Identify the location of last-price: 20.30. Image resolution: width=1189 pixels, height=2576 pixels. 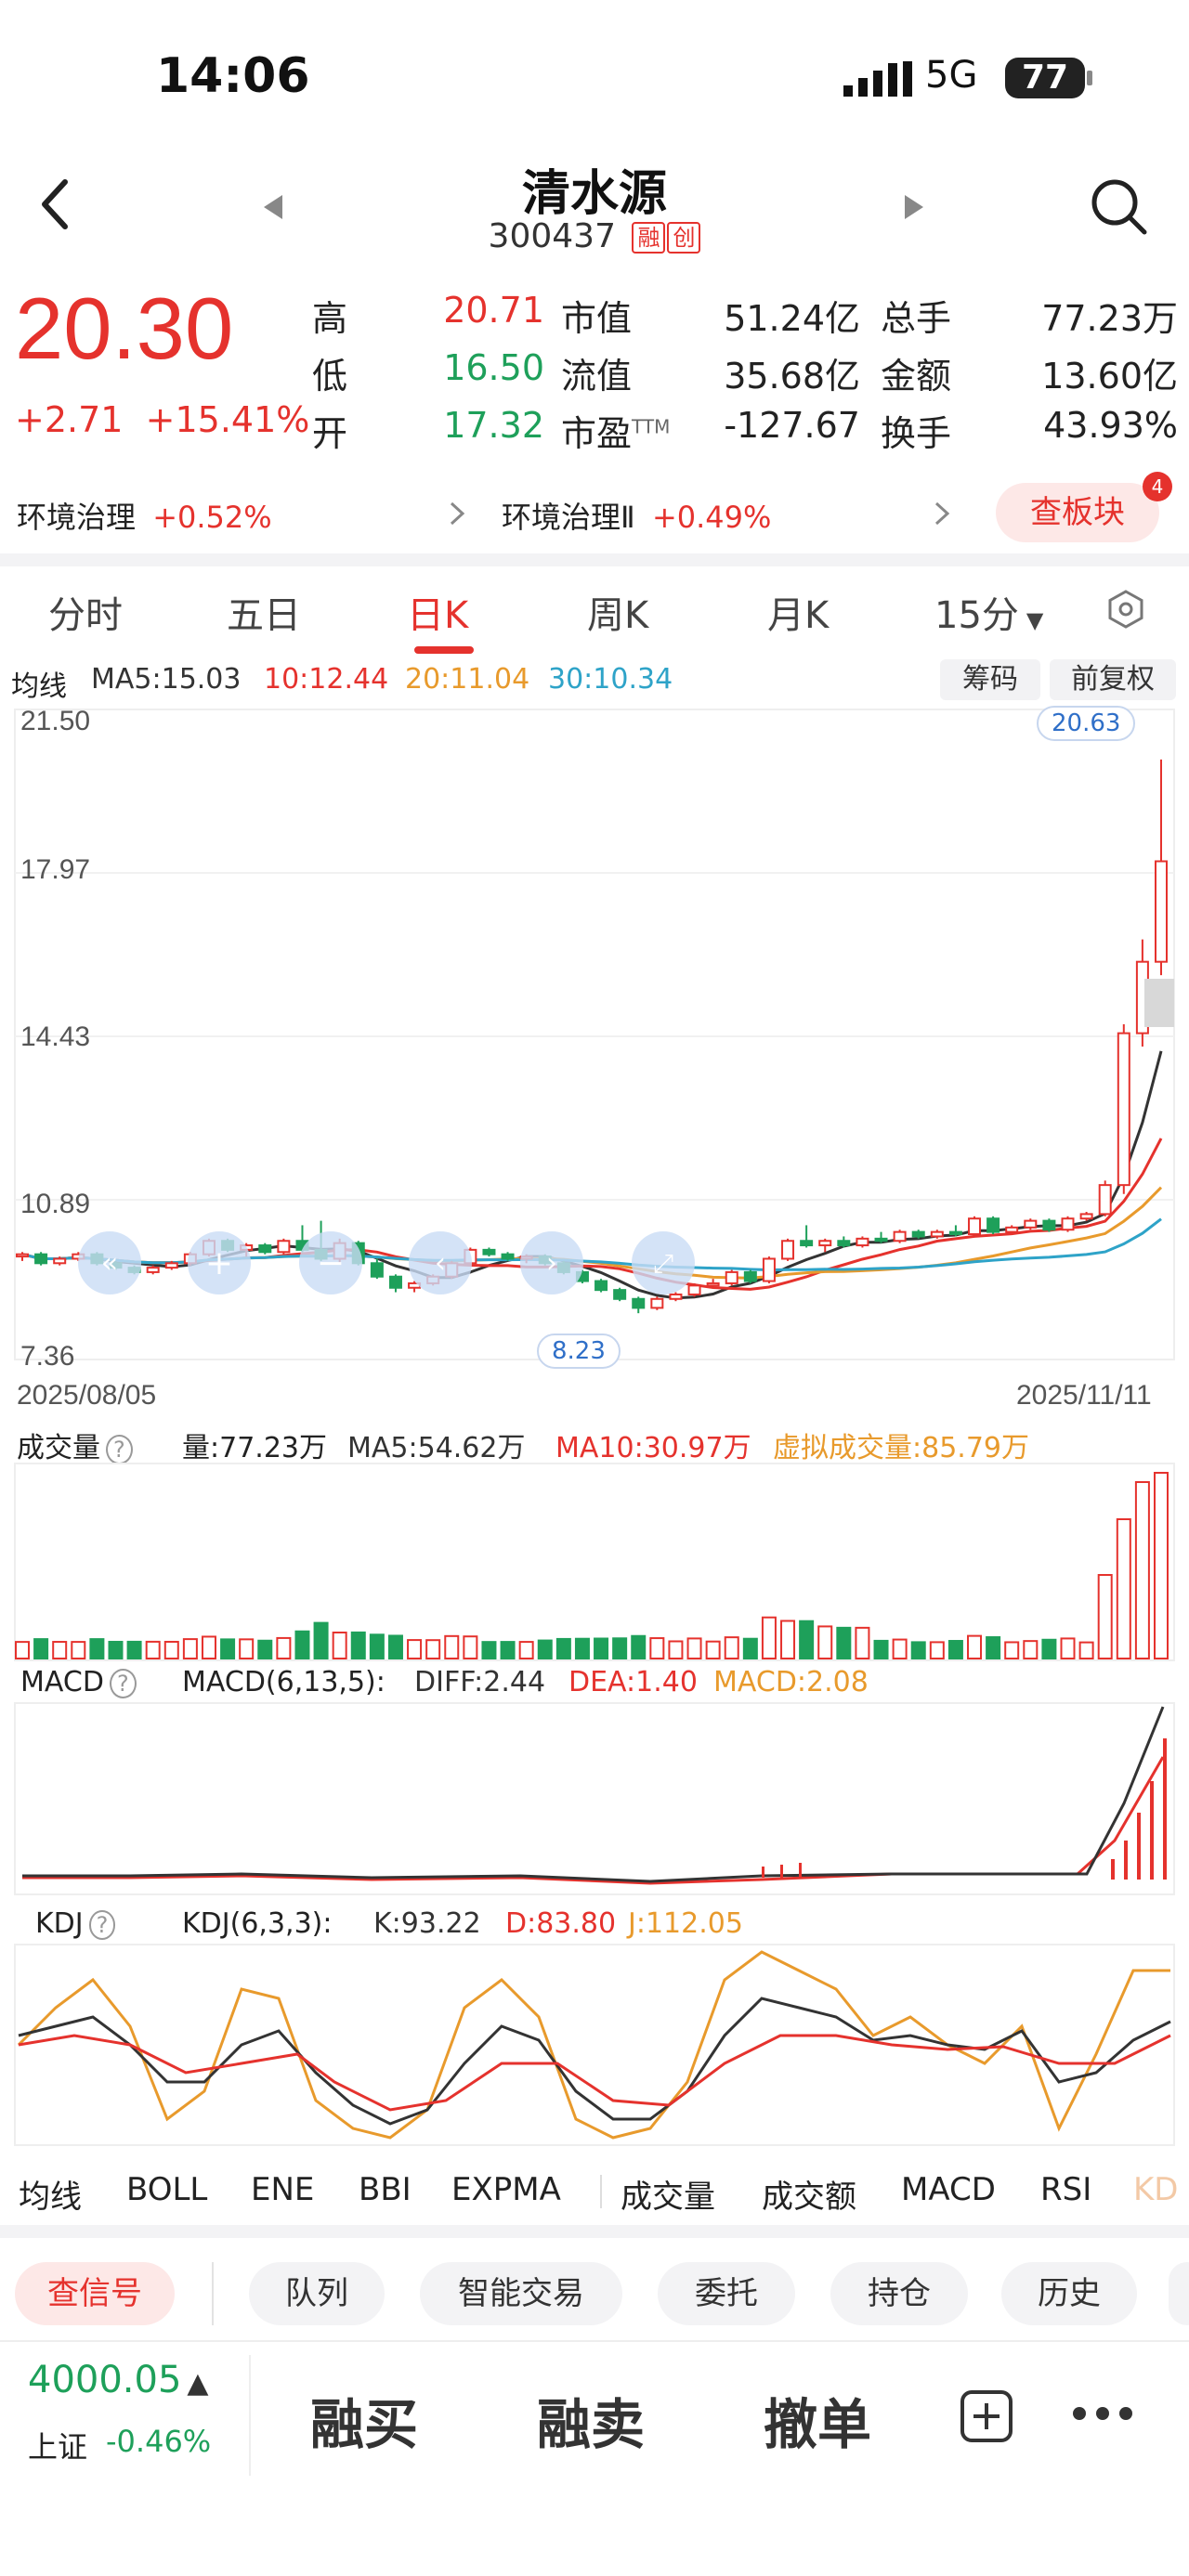
(125, 328).